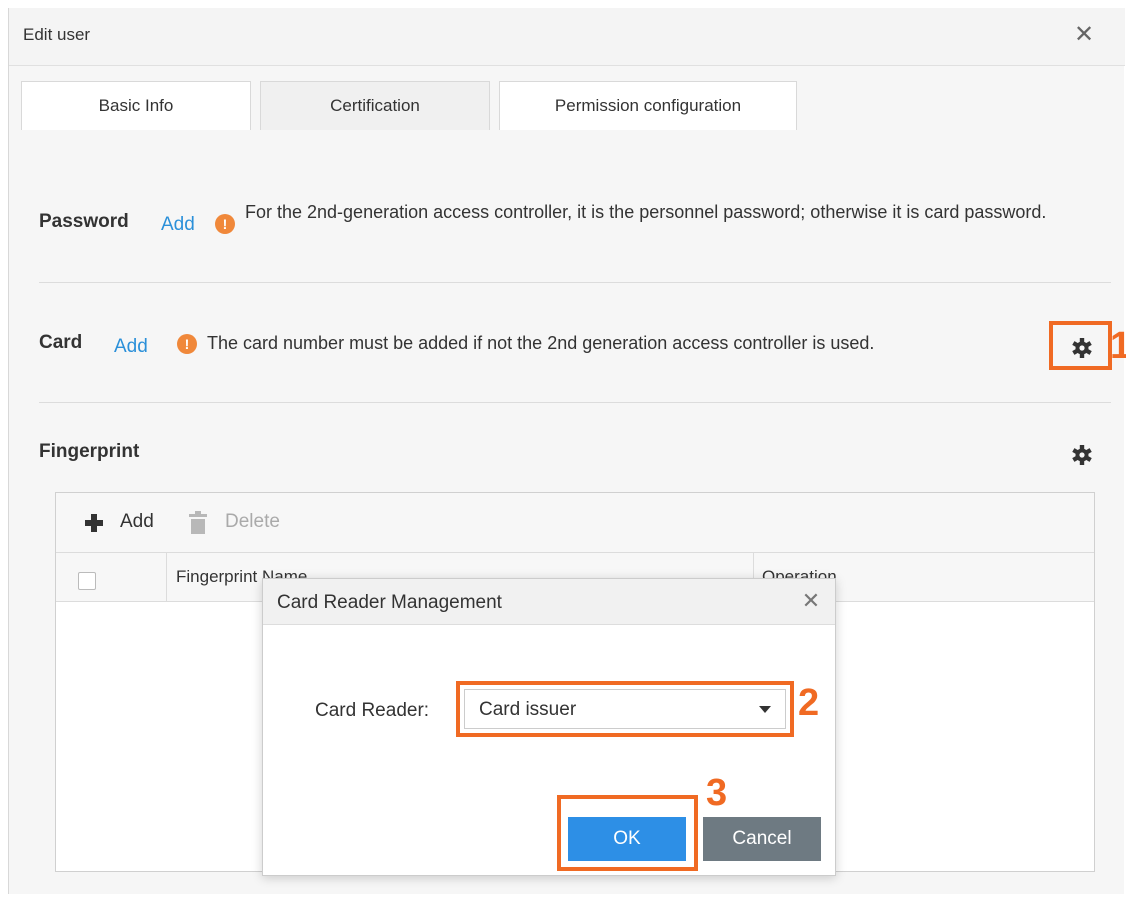  Describe the element at coordinates (89, 451) in the screenshot. I see `fingerprint-label: Fingerprint` at that location.